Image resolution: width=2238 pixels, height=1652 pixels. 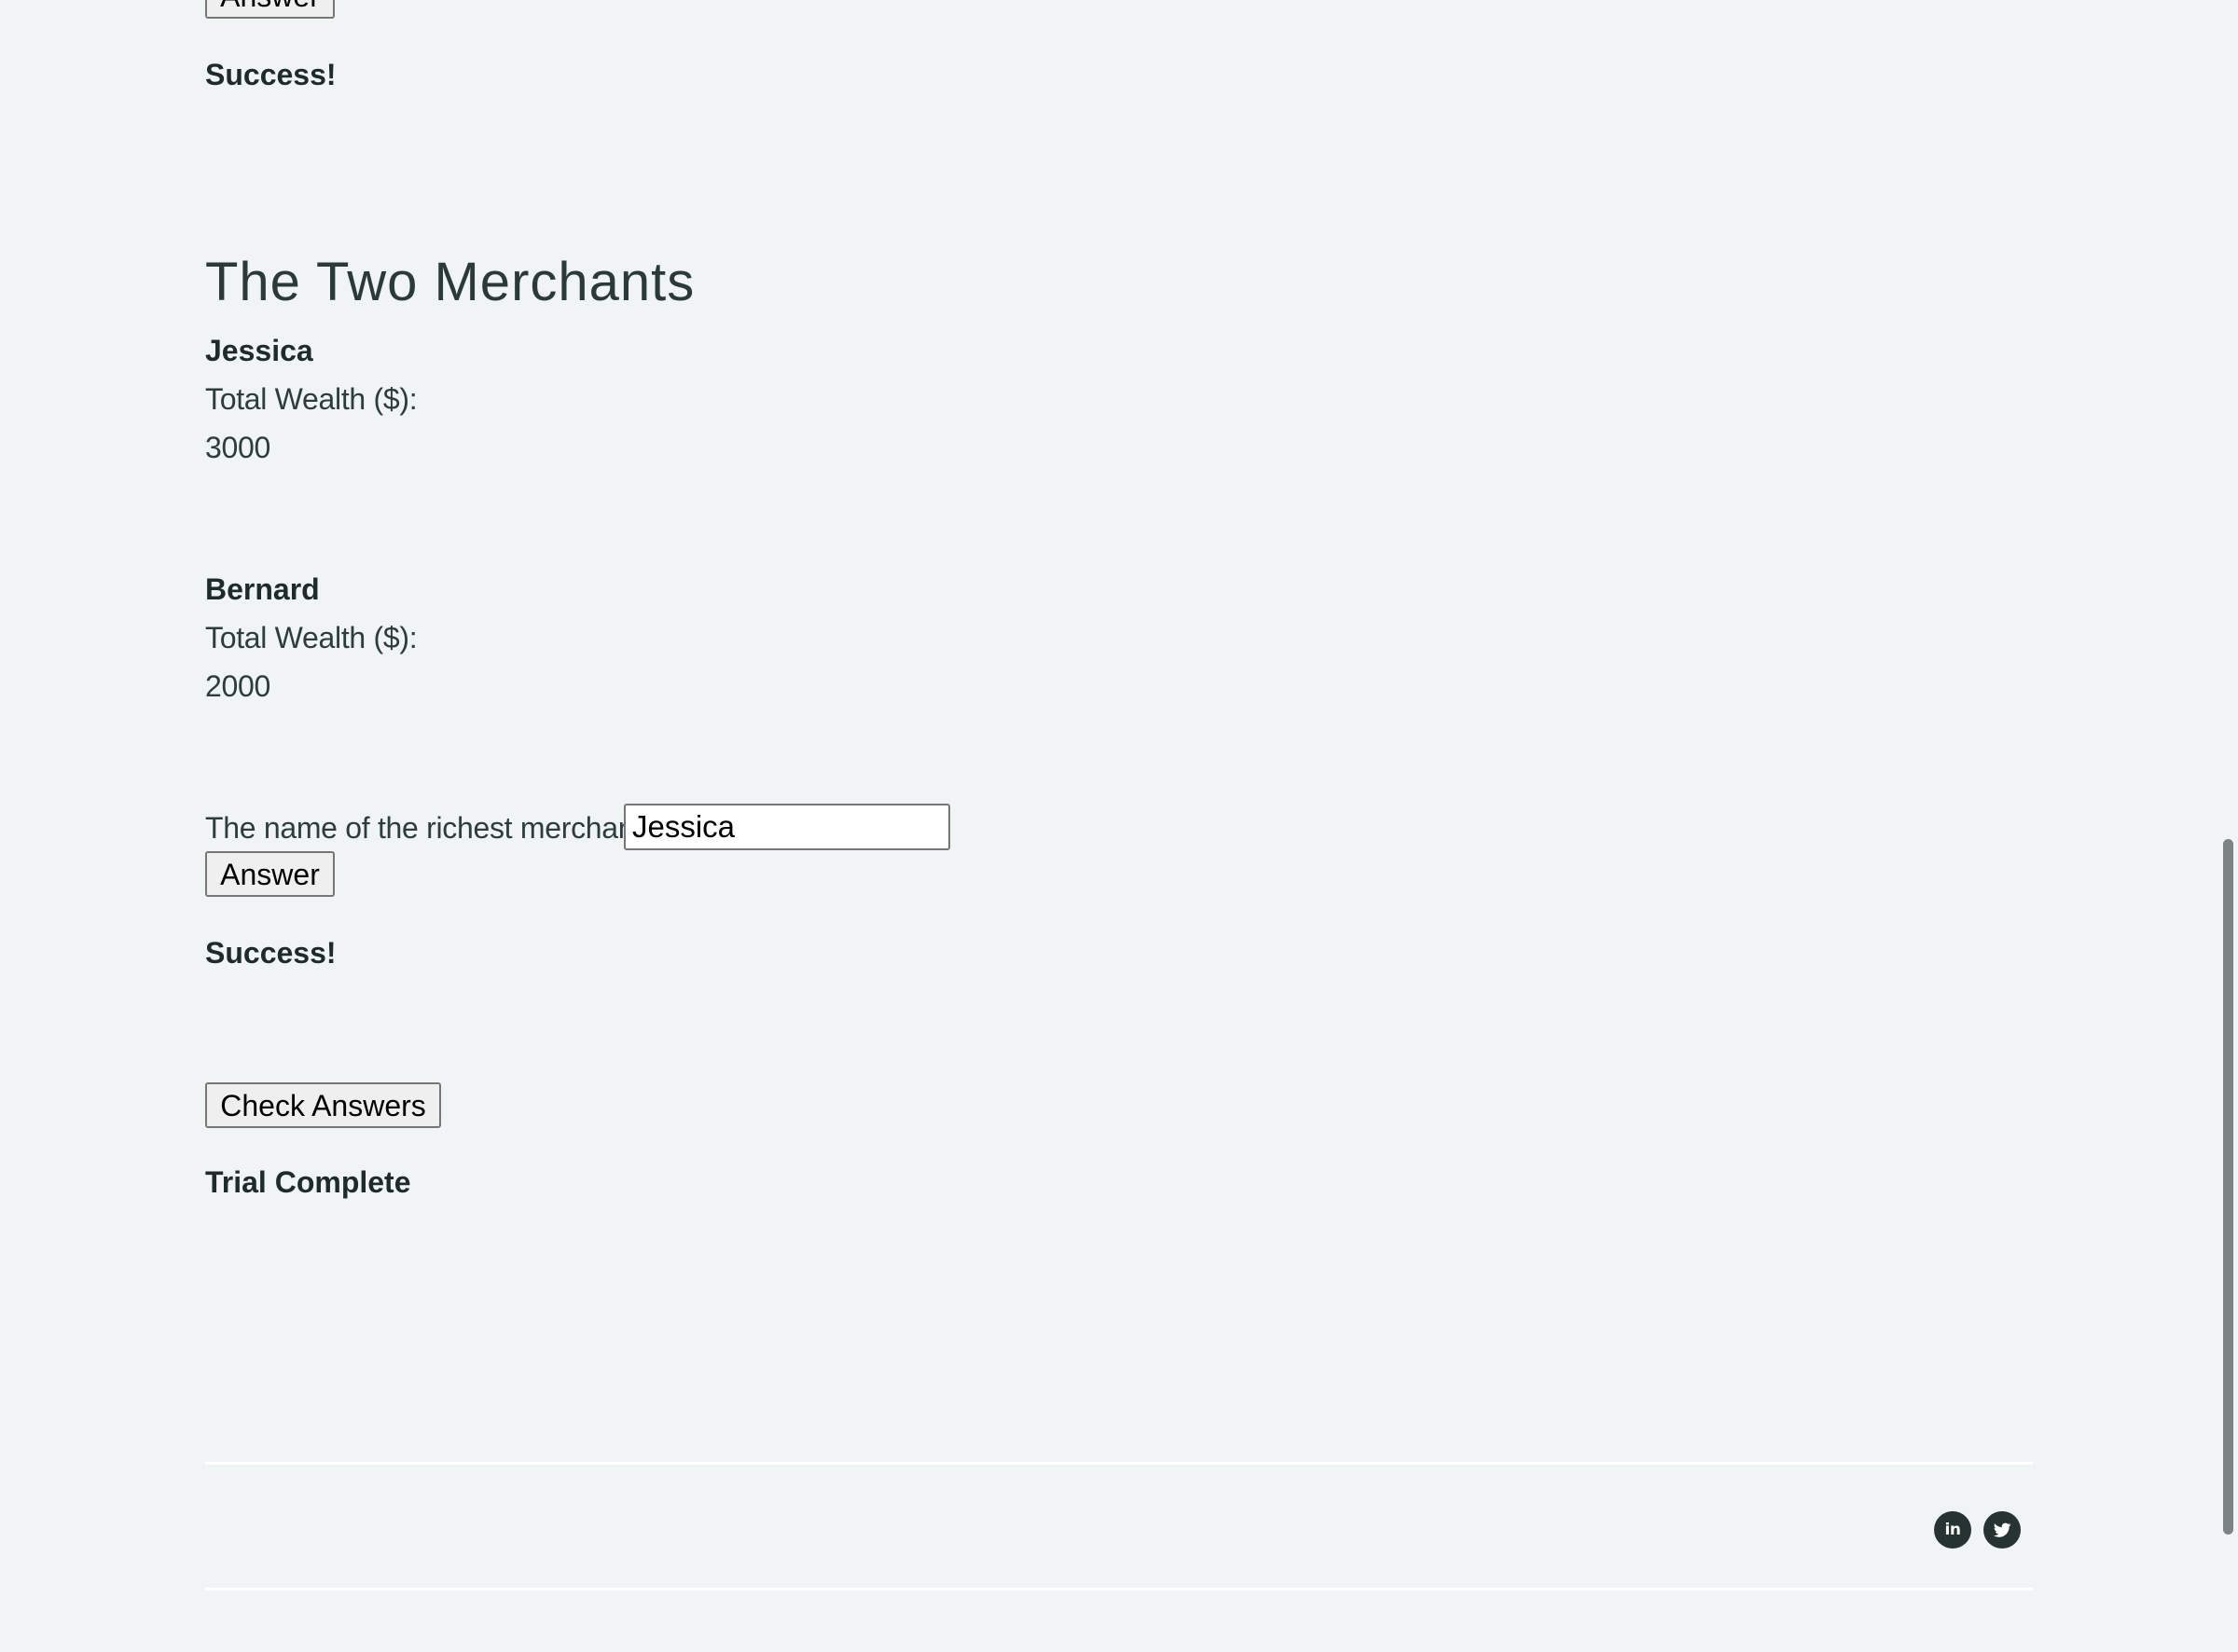 I want to click on merchant-name: Bernard, so click(x=263, y=589).